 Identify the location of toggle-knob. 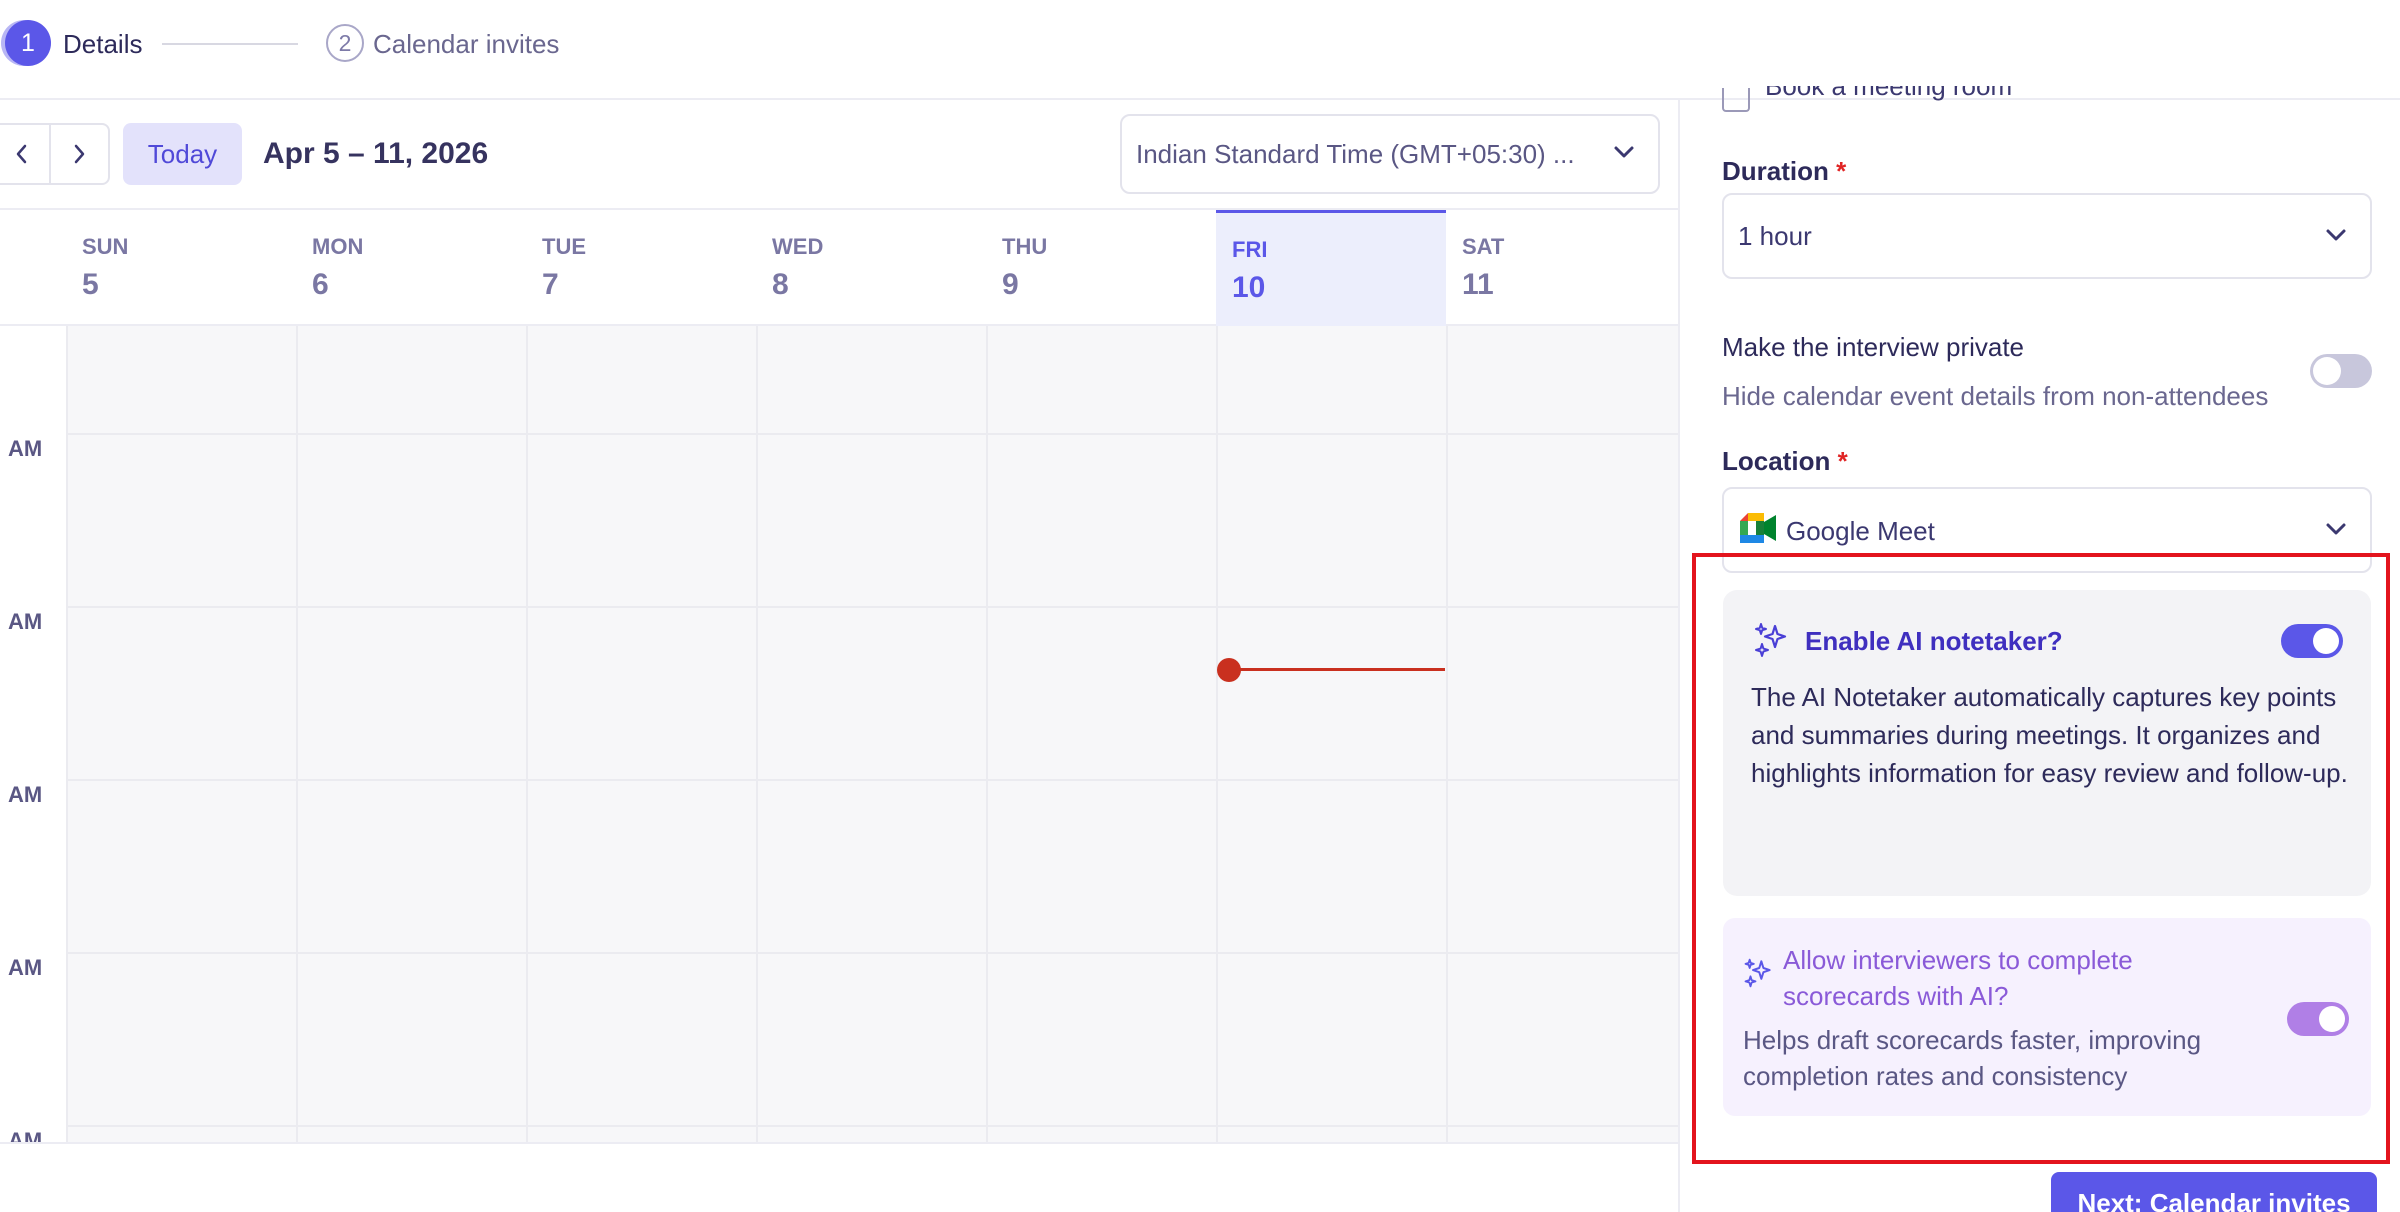
(2327, 371).